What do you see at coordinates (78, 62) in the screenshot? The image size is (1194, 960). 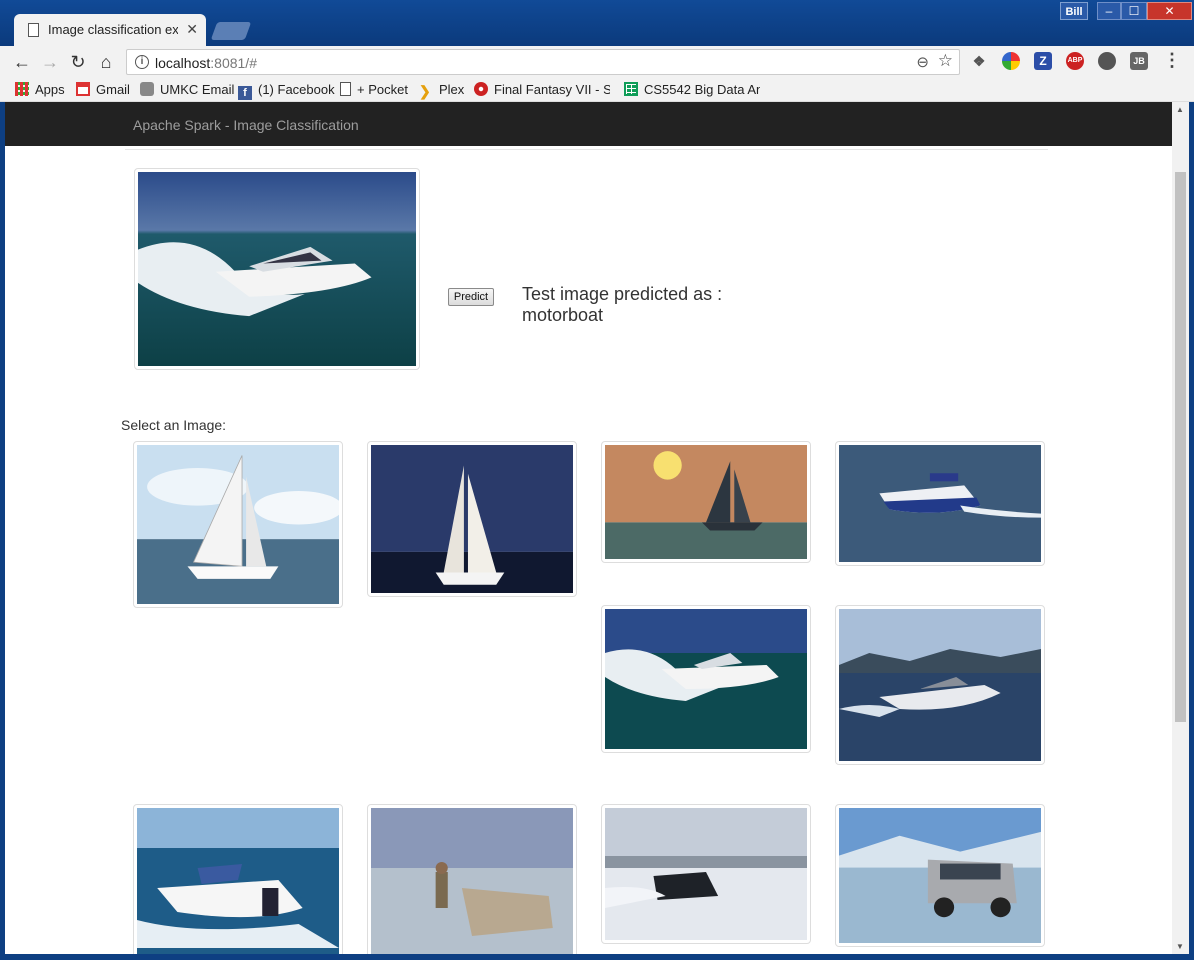 I see `reload-icon: ↻` at bounding box center [78, 62].